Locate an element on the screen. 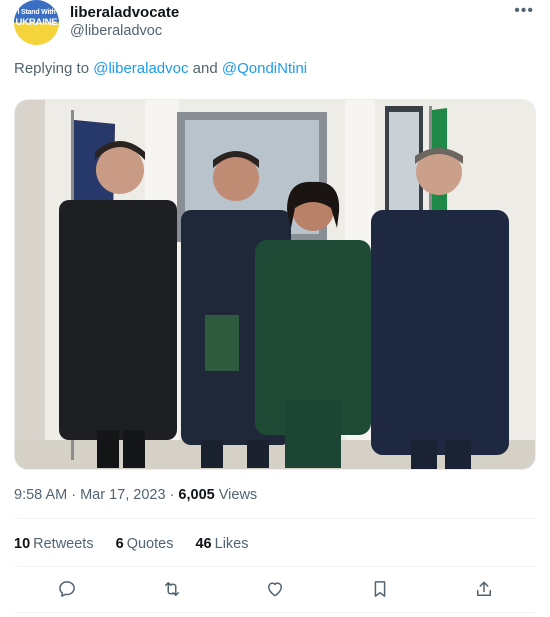 The image size is (550, 617). retweets-stat: 10 Retweets is located at coordinates (54, 544).